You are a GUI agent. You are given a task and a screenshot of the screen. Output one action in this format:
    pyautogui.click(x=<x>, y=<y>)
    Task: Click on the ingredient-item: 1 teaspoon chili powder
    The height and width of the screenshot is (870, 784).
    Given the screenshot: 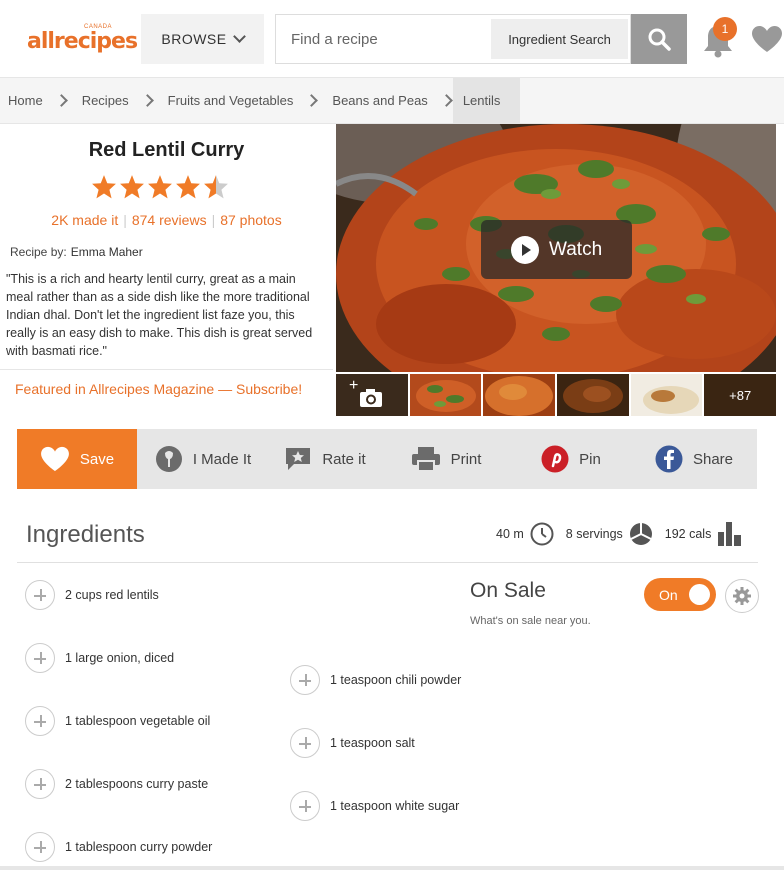 What is the action you would take?
    pyautogui.click(x=375, y=680)
    